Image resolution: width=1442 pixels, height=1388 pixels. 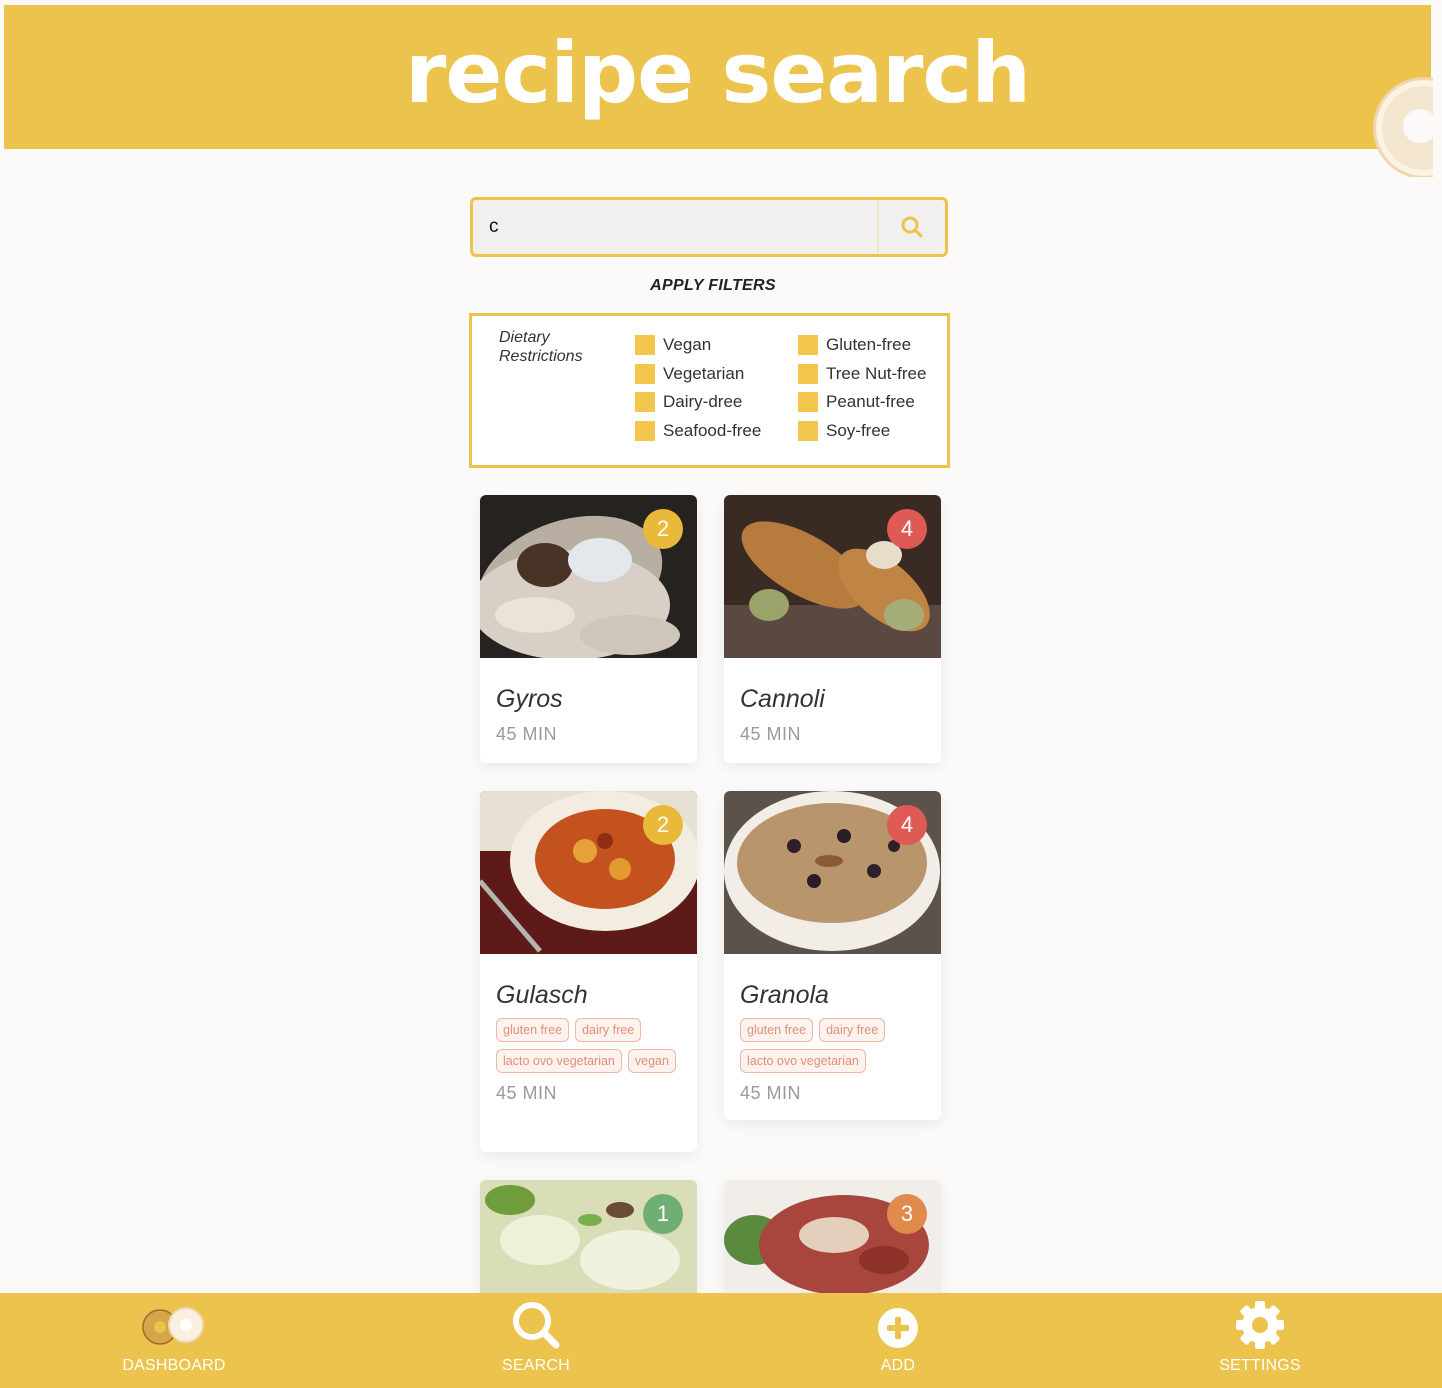 I want to click on header-bar: recipe search, so click(x=718, y=91).